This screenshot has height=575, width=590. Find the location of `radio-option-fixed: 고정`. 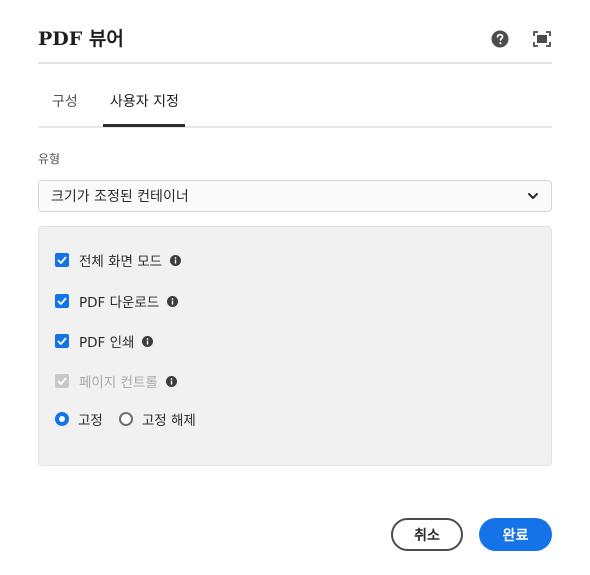

radio-option-fixed: 고정 is located at coordinates (79, 419).